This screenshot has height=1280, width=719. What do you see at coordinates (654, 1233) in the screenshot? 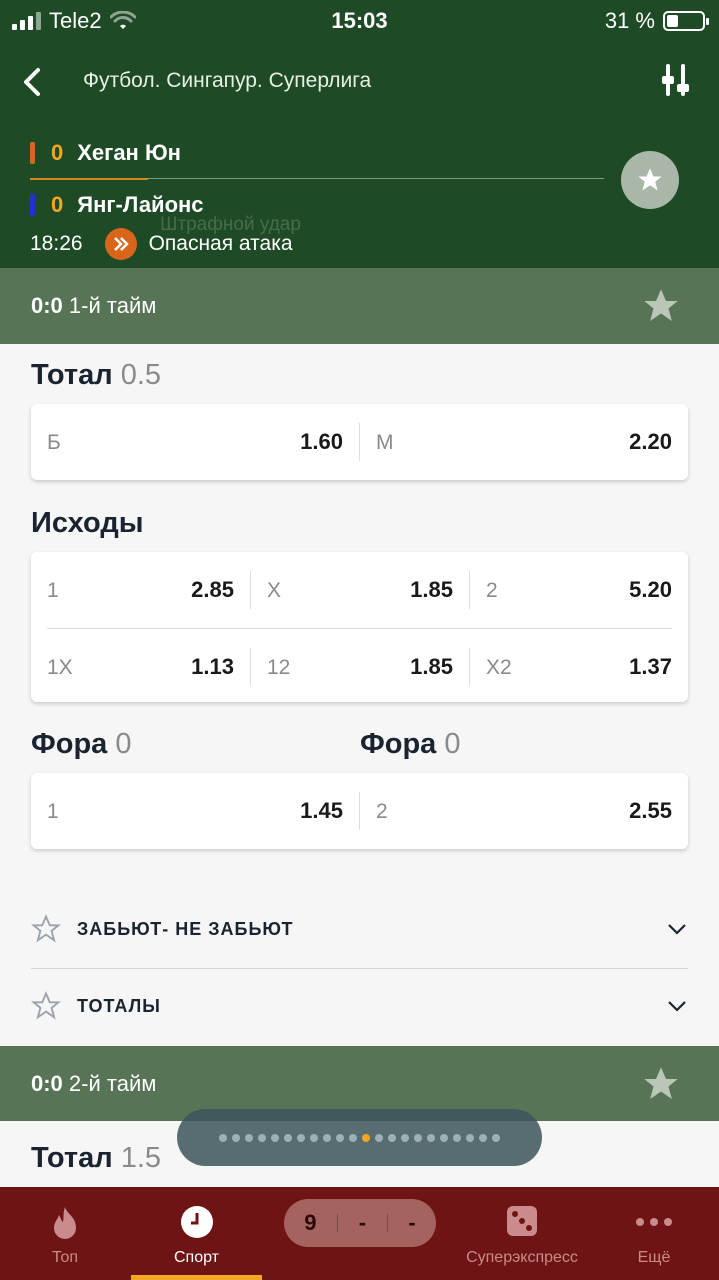
I see `tab-more: Ещё` at bounding box center [654, 1233].